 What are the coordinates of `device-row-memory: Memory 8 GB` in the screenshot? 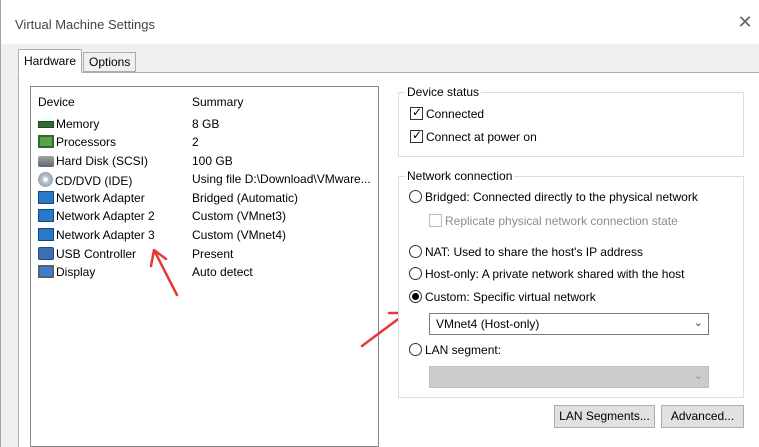 It's located at (204, 125).